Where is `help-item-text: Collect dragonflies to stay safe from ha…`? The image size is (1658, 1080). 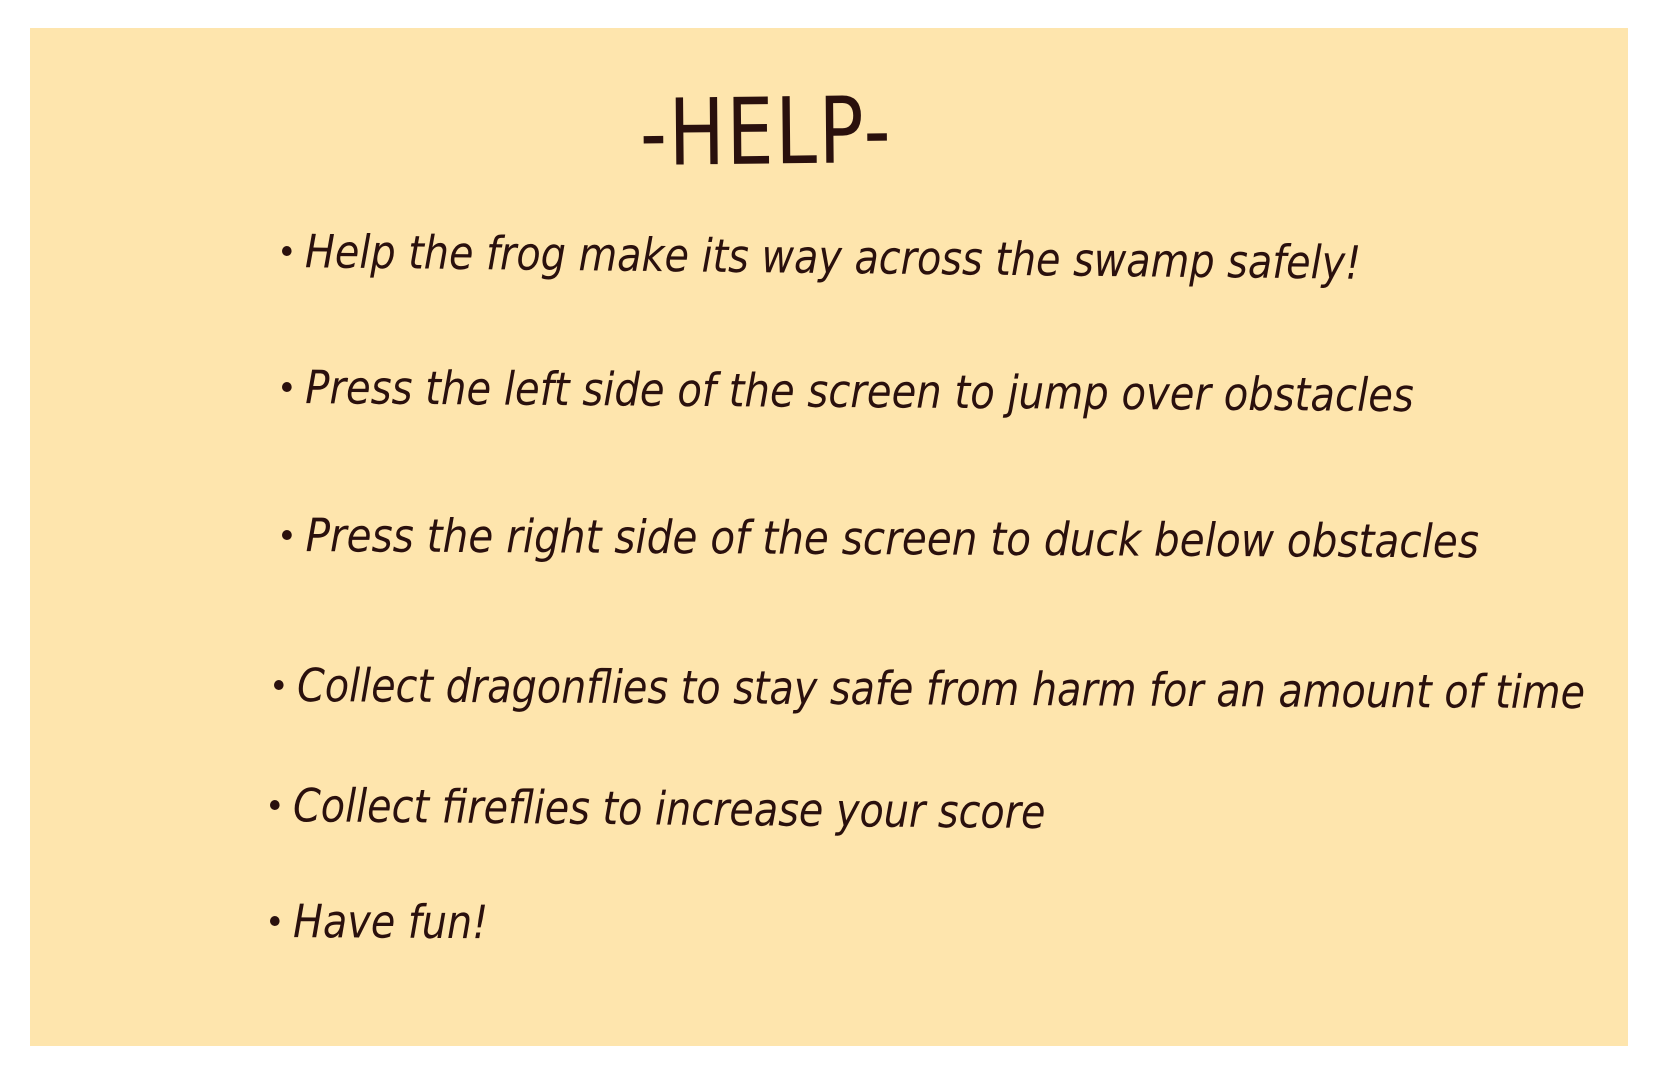 help-item-text: Collect dragonflies to stay safe from ha… is located at coordinates (941, 689).